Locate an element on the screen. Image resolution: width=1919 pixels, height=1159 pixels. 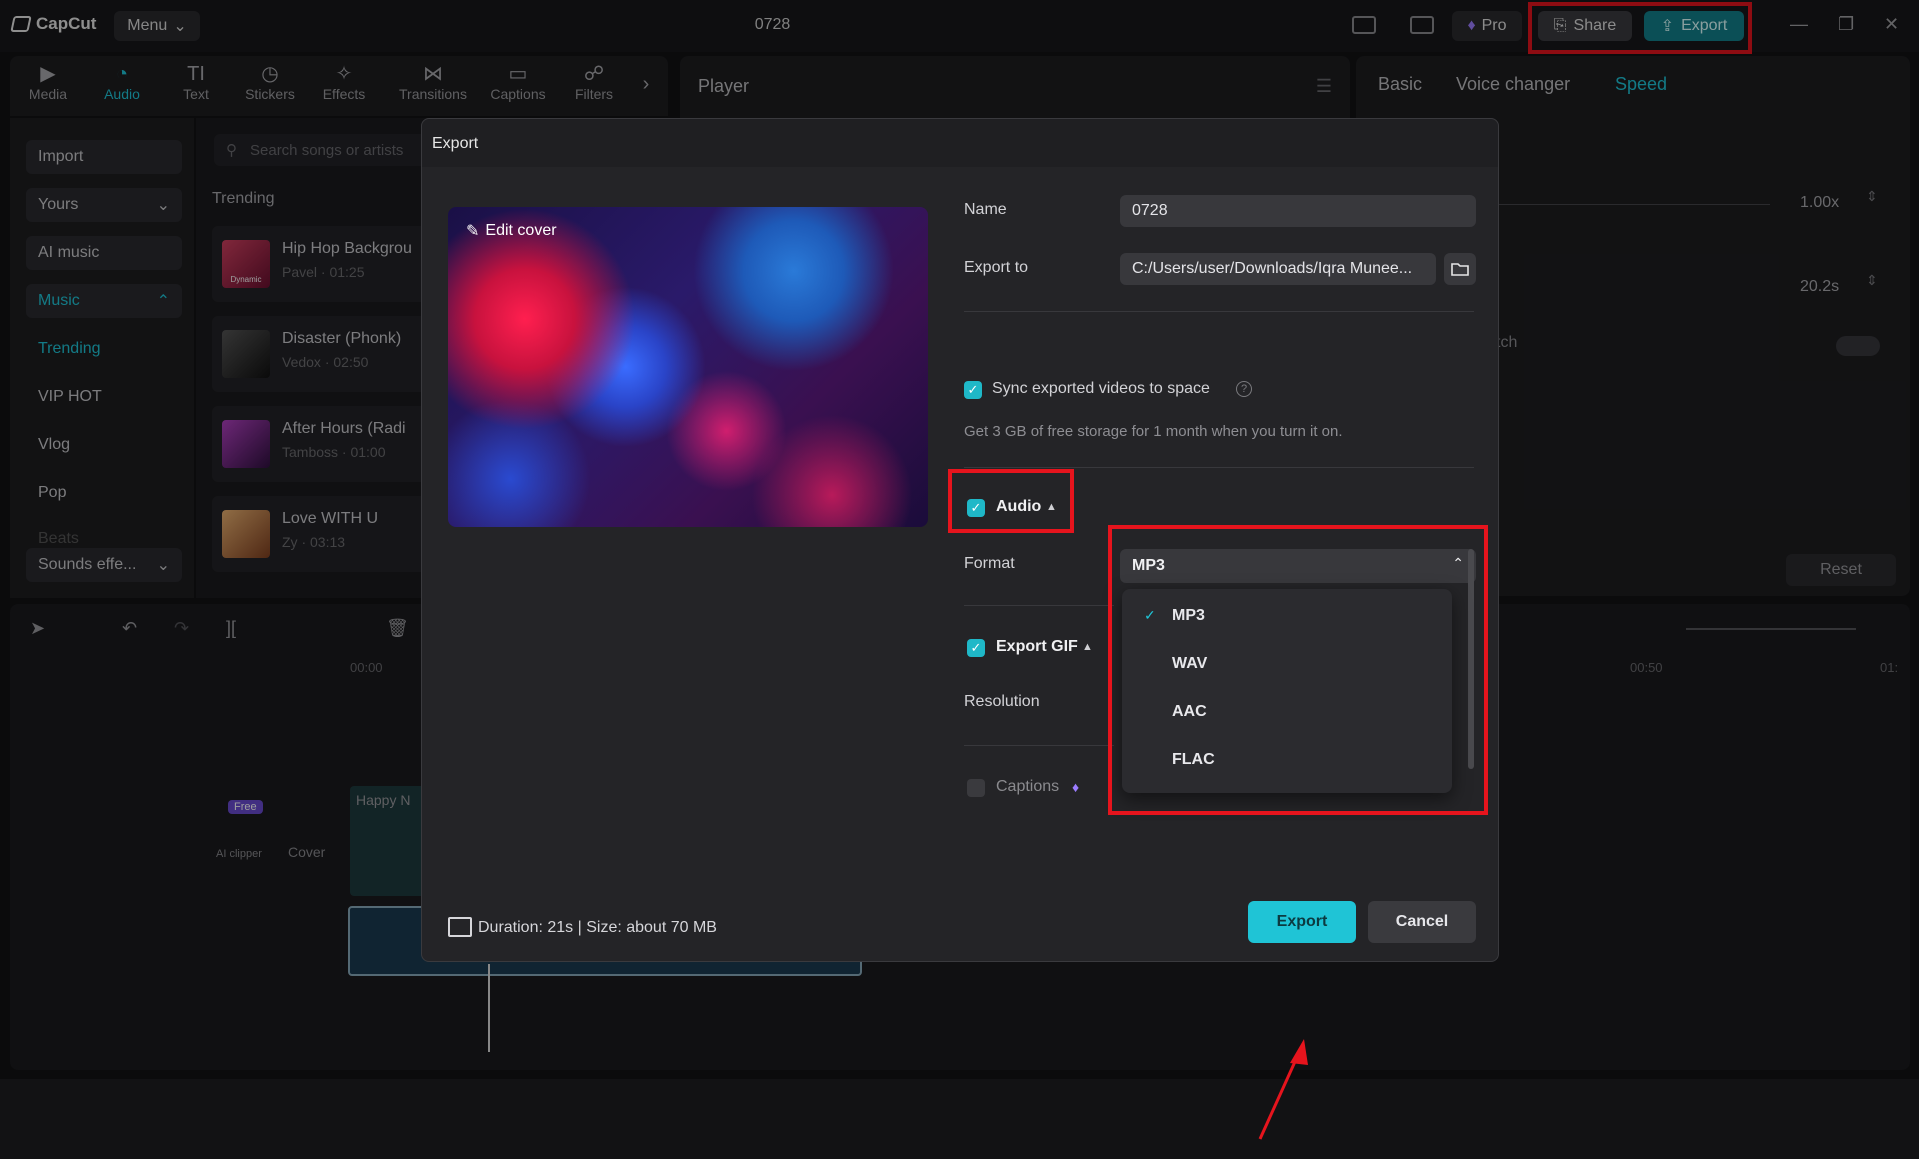
name-input: 0728 is located at coordinates (1298, 211).